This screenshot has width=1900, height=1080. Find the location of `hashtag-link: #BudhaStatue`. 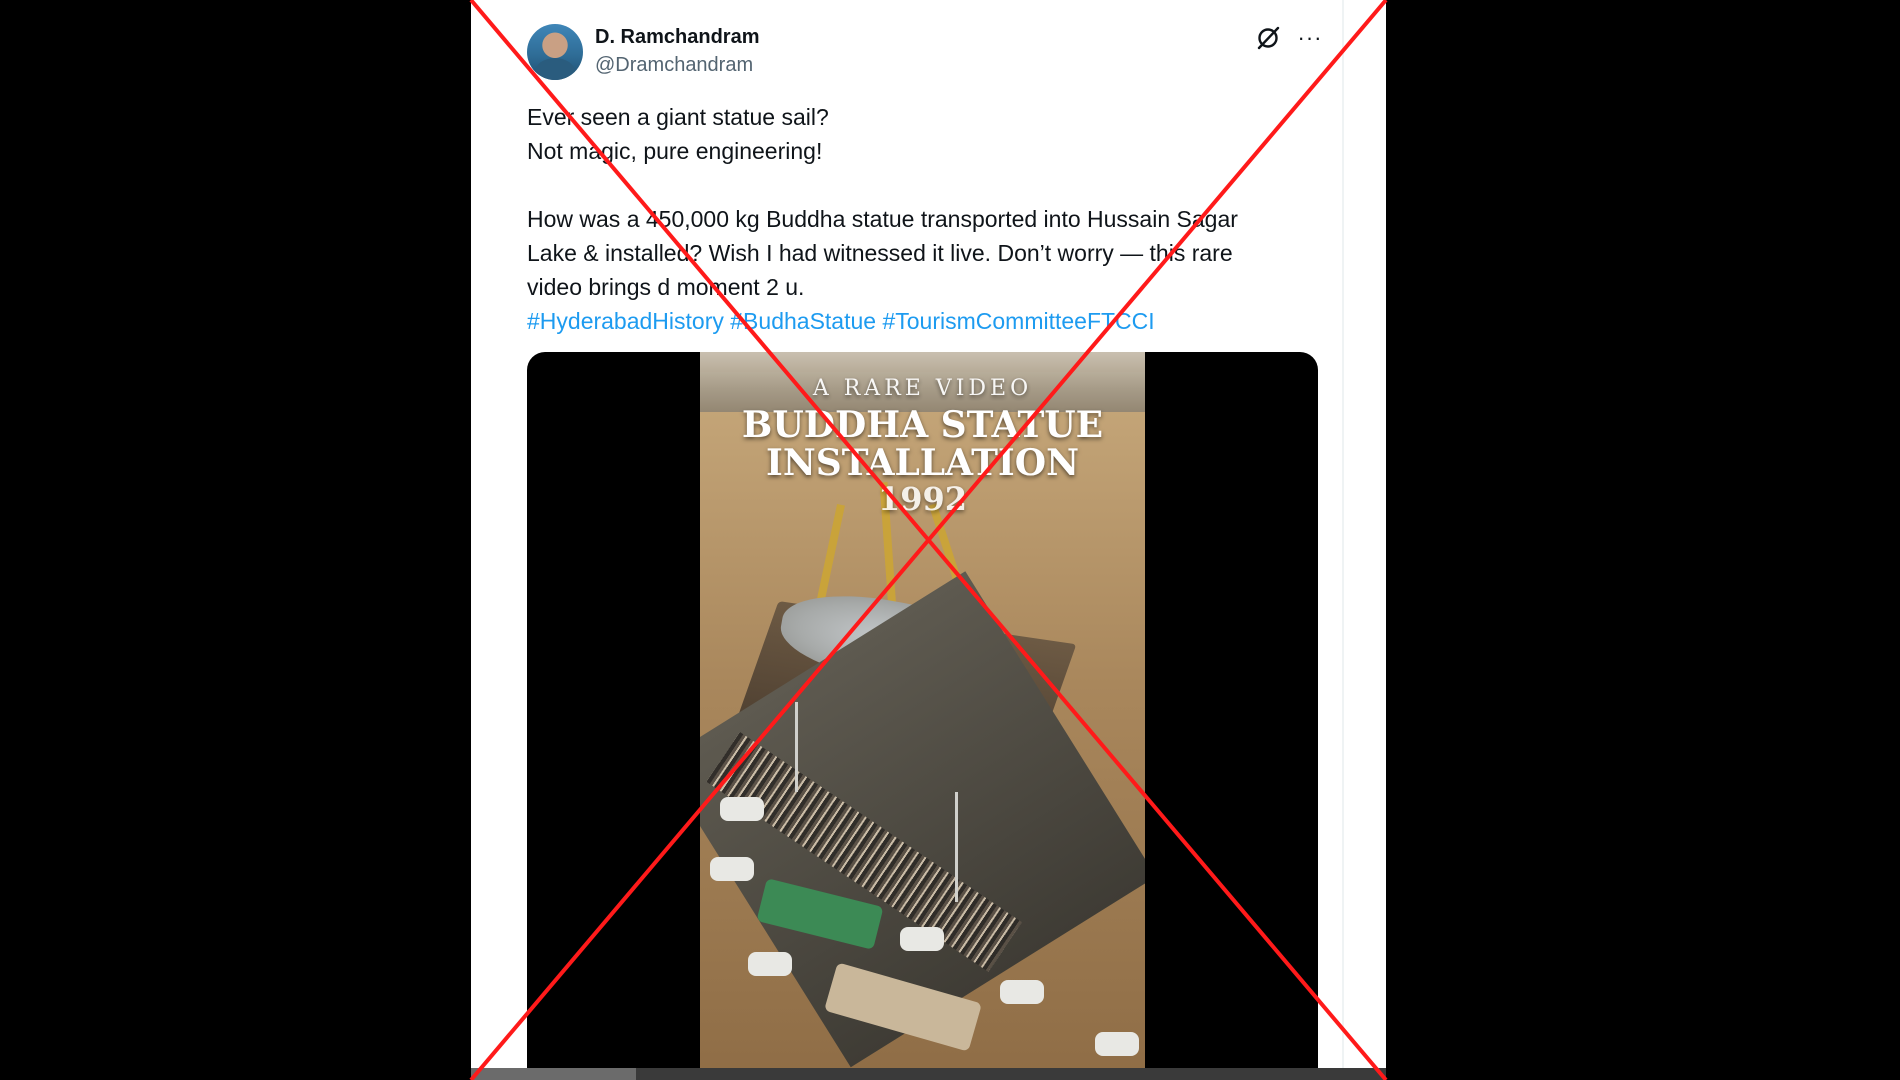

hashtag-link: #BudhaStatue is located at coordinates (803, 321).